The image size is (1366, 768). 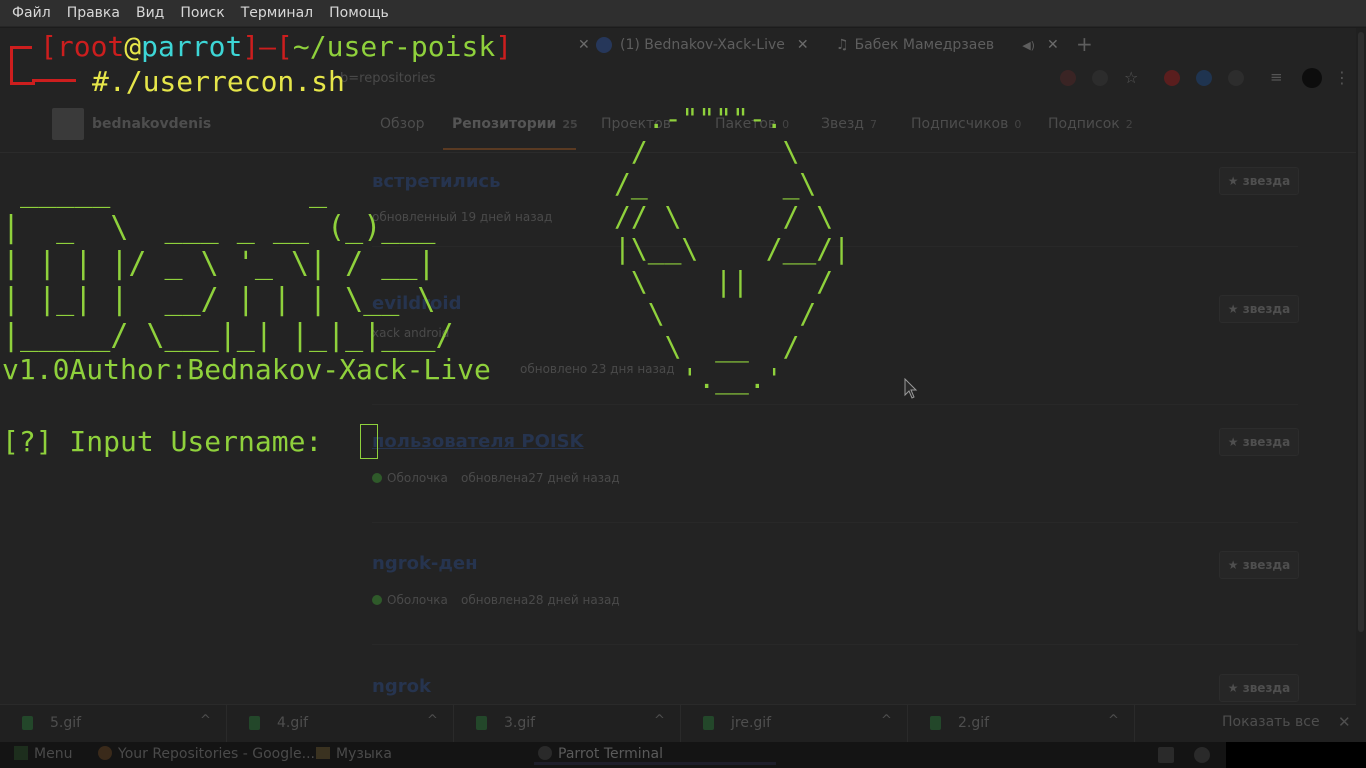 I want to click on folder-icon, so click(x=323, y=753).